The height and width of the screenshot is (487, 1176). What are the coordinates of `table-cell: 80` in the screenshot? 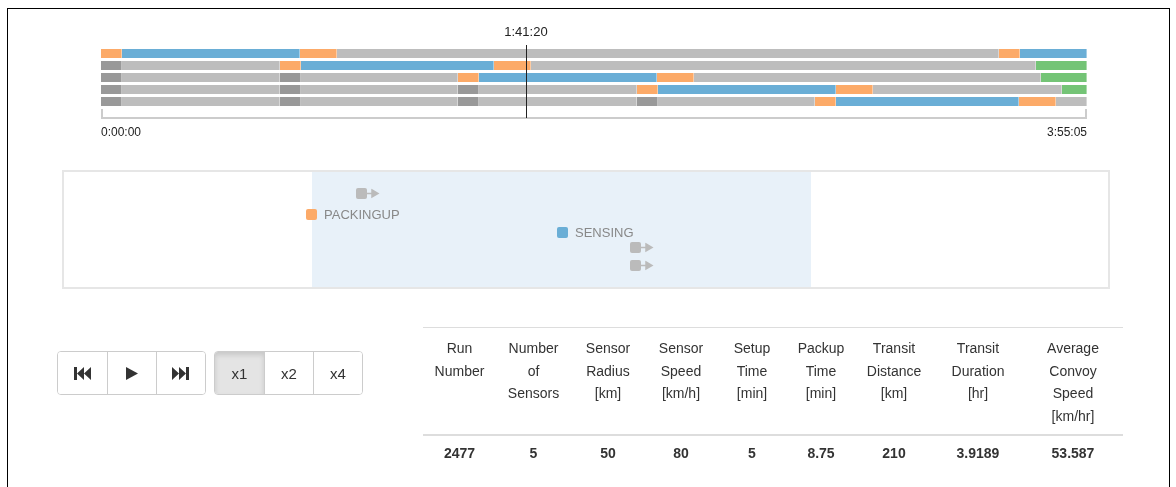 It's located at (681, 452).